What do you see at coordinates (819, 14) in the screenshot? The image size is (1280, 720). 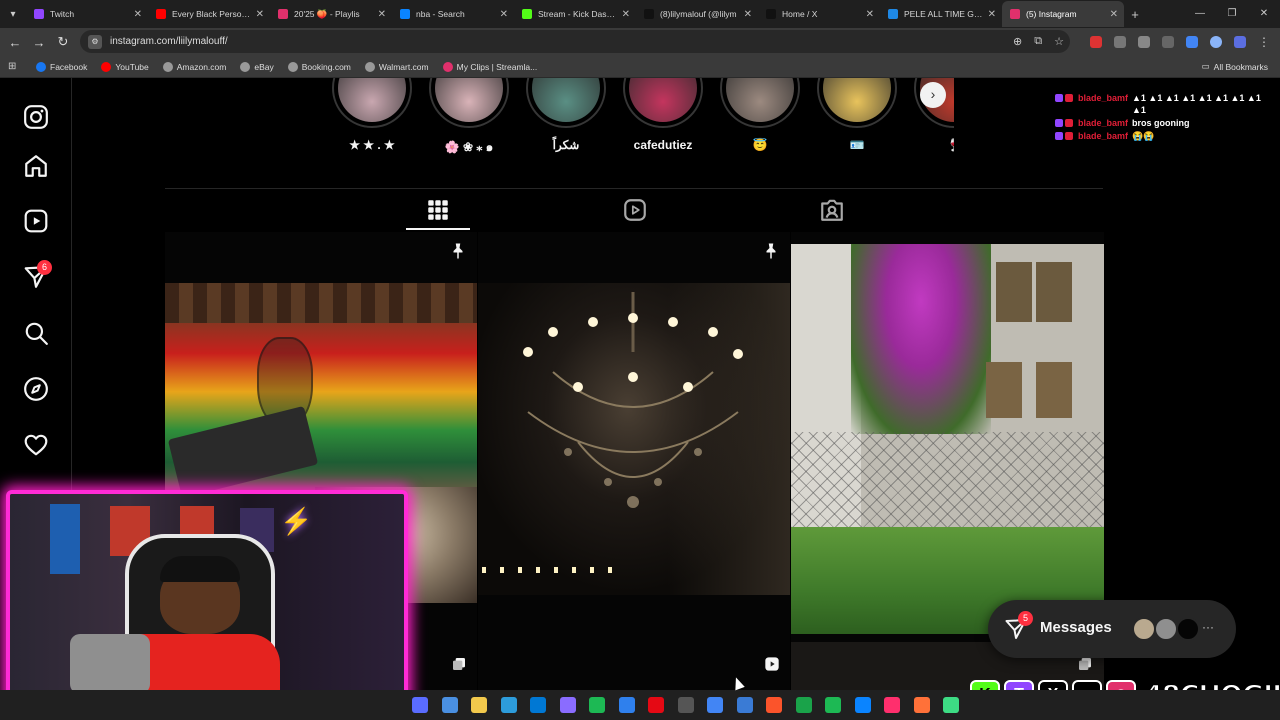 I see `browser-tab: Home / X ✕` at bounding box center [819, 14].